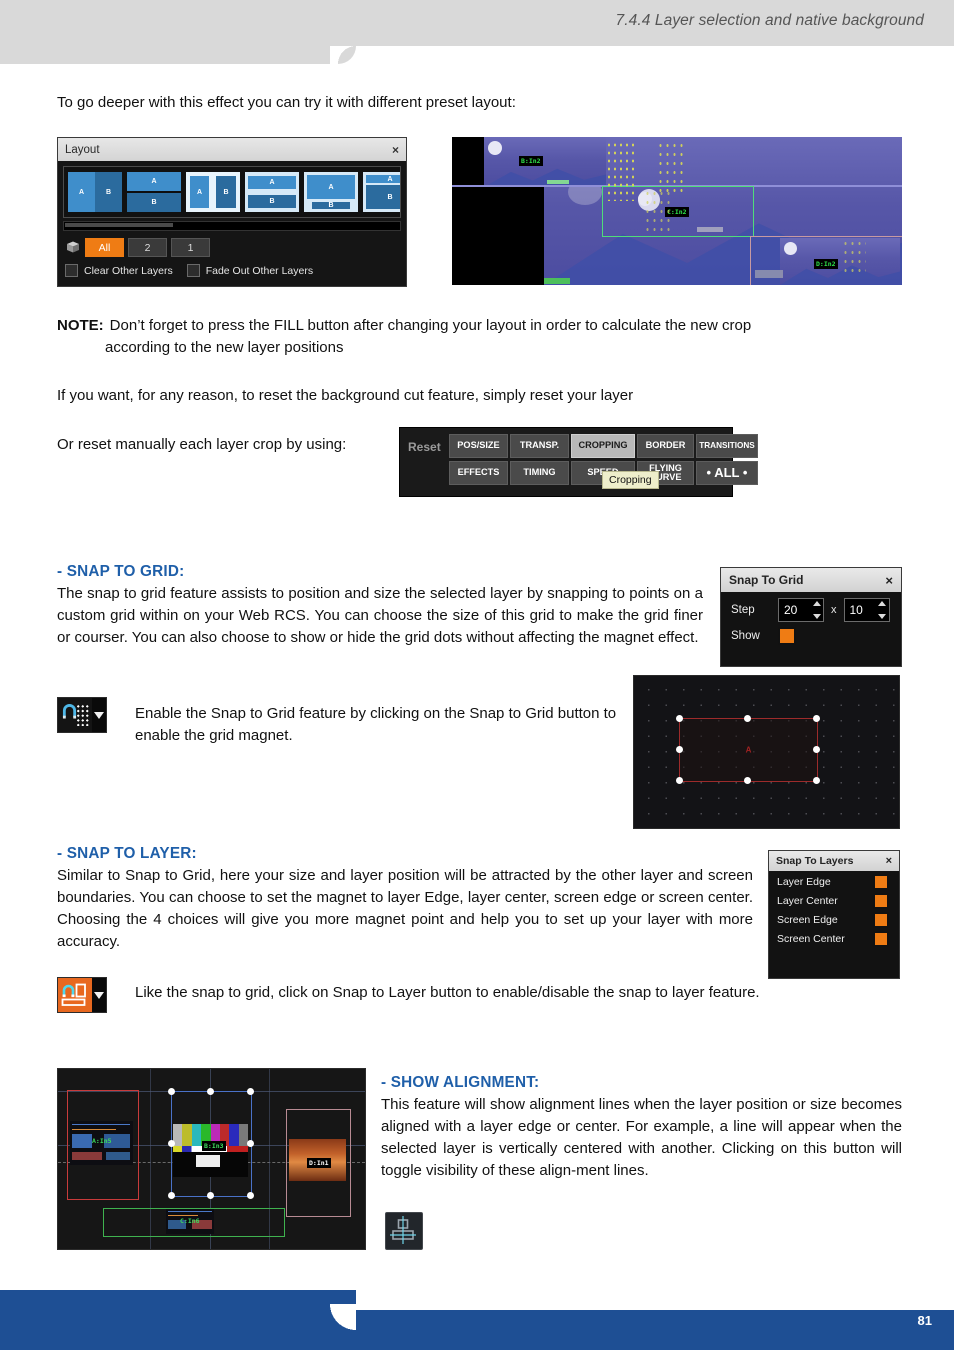  What do you see at coordinates (539, 473) in the screenshot?
I see `reset-button-timing: TIMING` at bounding box center [539, 473].